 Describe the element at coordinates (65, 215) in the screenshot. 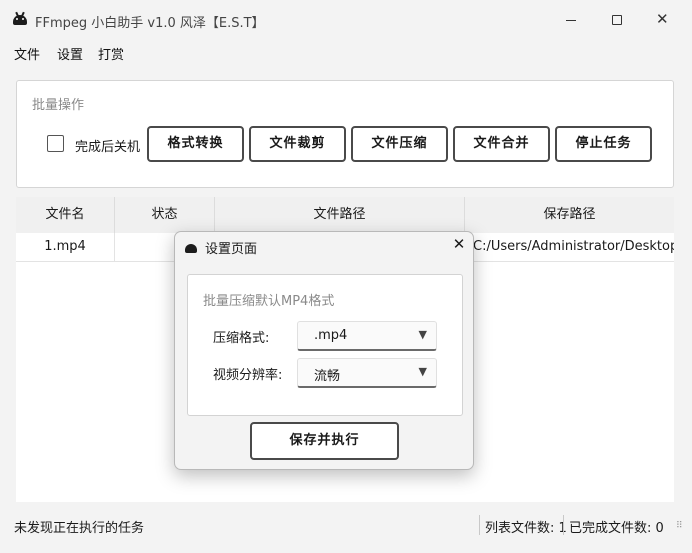

I see `column-header-filename: 文件名` at that location.